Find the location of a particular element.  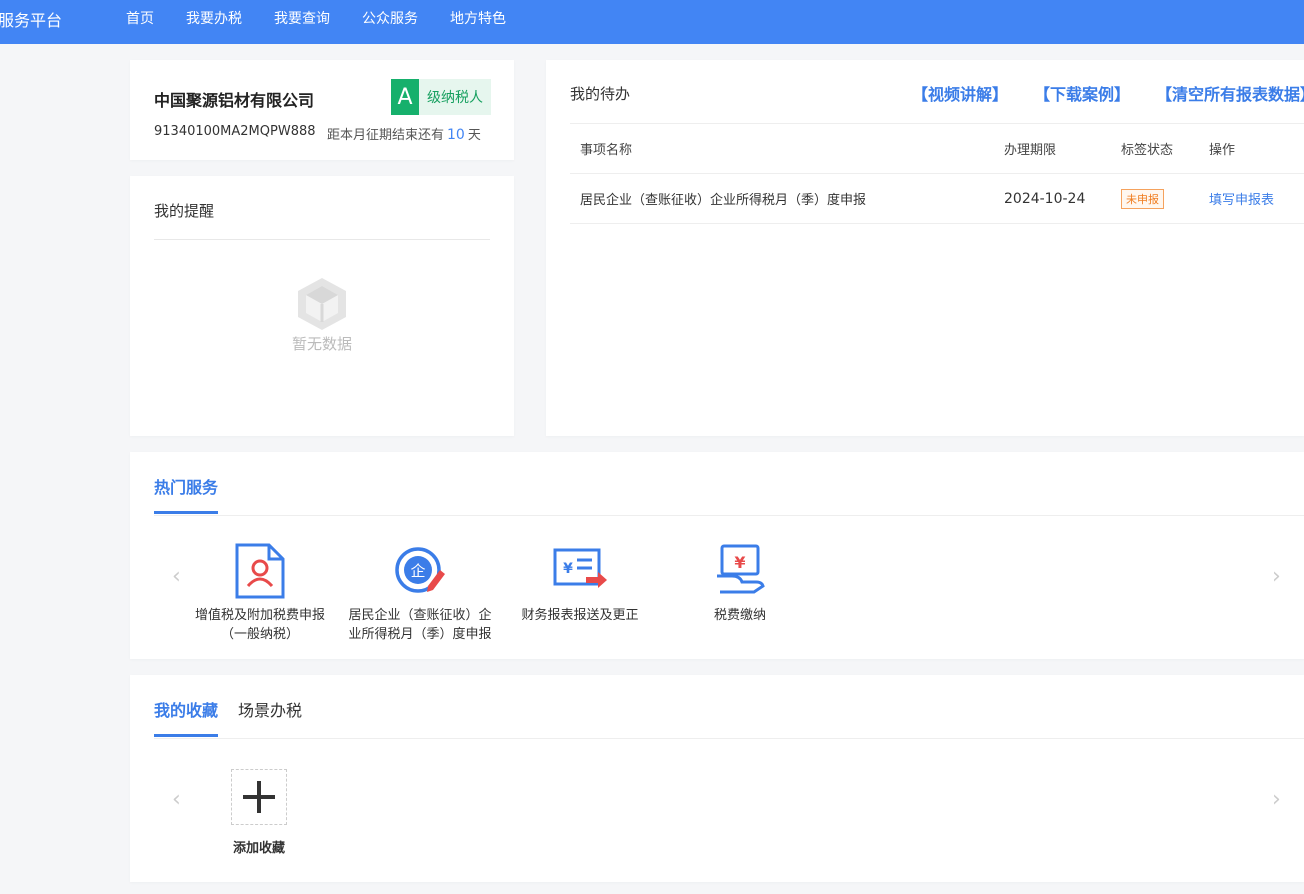

grade-text: 级纳税人 is located at coordinates (455, 97).